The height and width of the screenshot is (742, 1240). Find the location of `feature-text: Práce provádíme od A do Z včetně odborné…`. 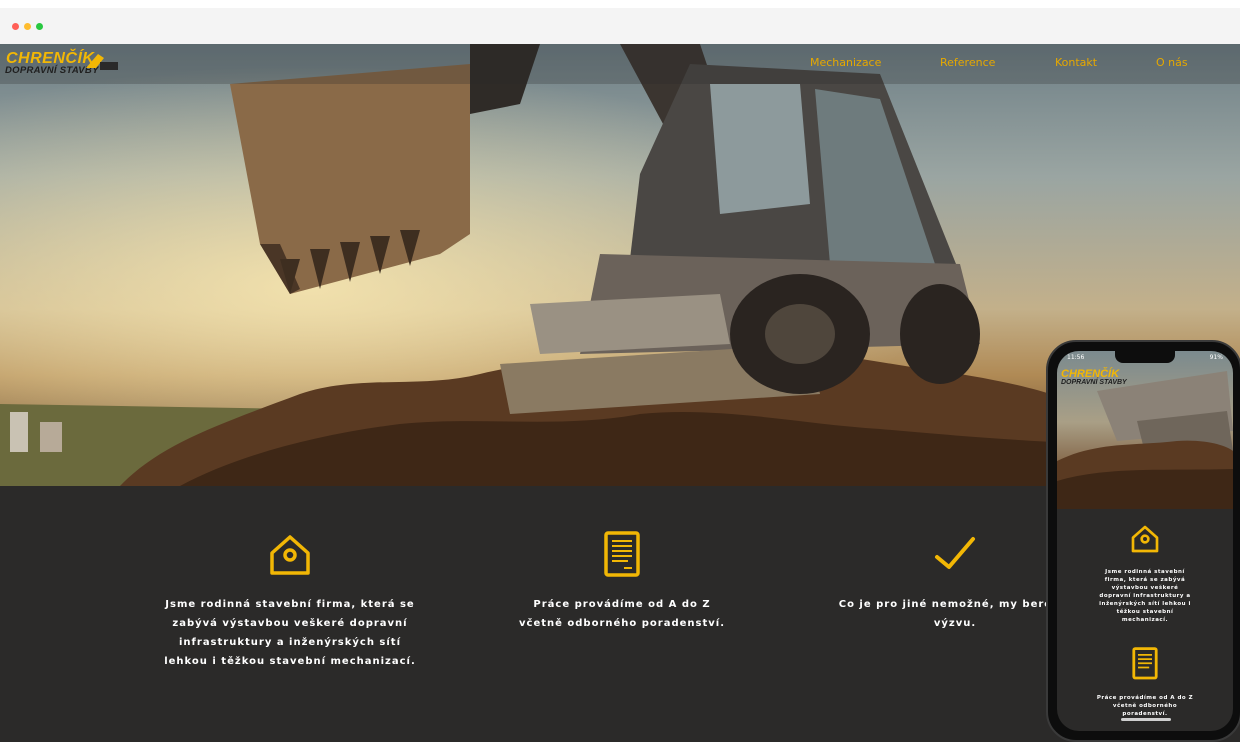

feature-text: Práce provádíme od A do Z včetně odborné… is located at coordinates (622, 614).